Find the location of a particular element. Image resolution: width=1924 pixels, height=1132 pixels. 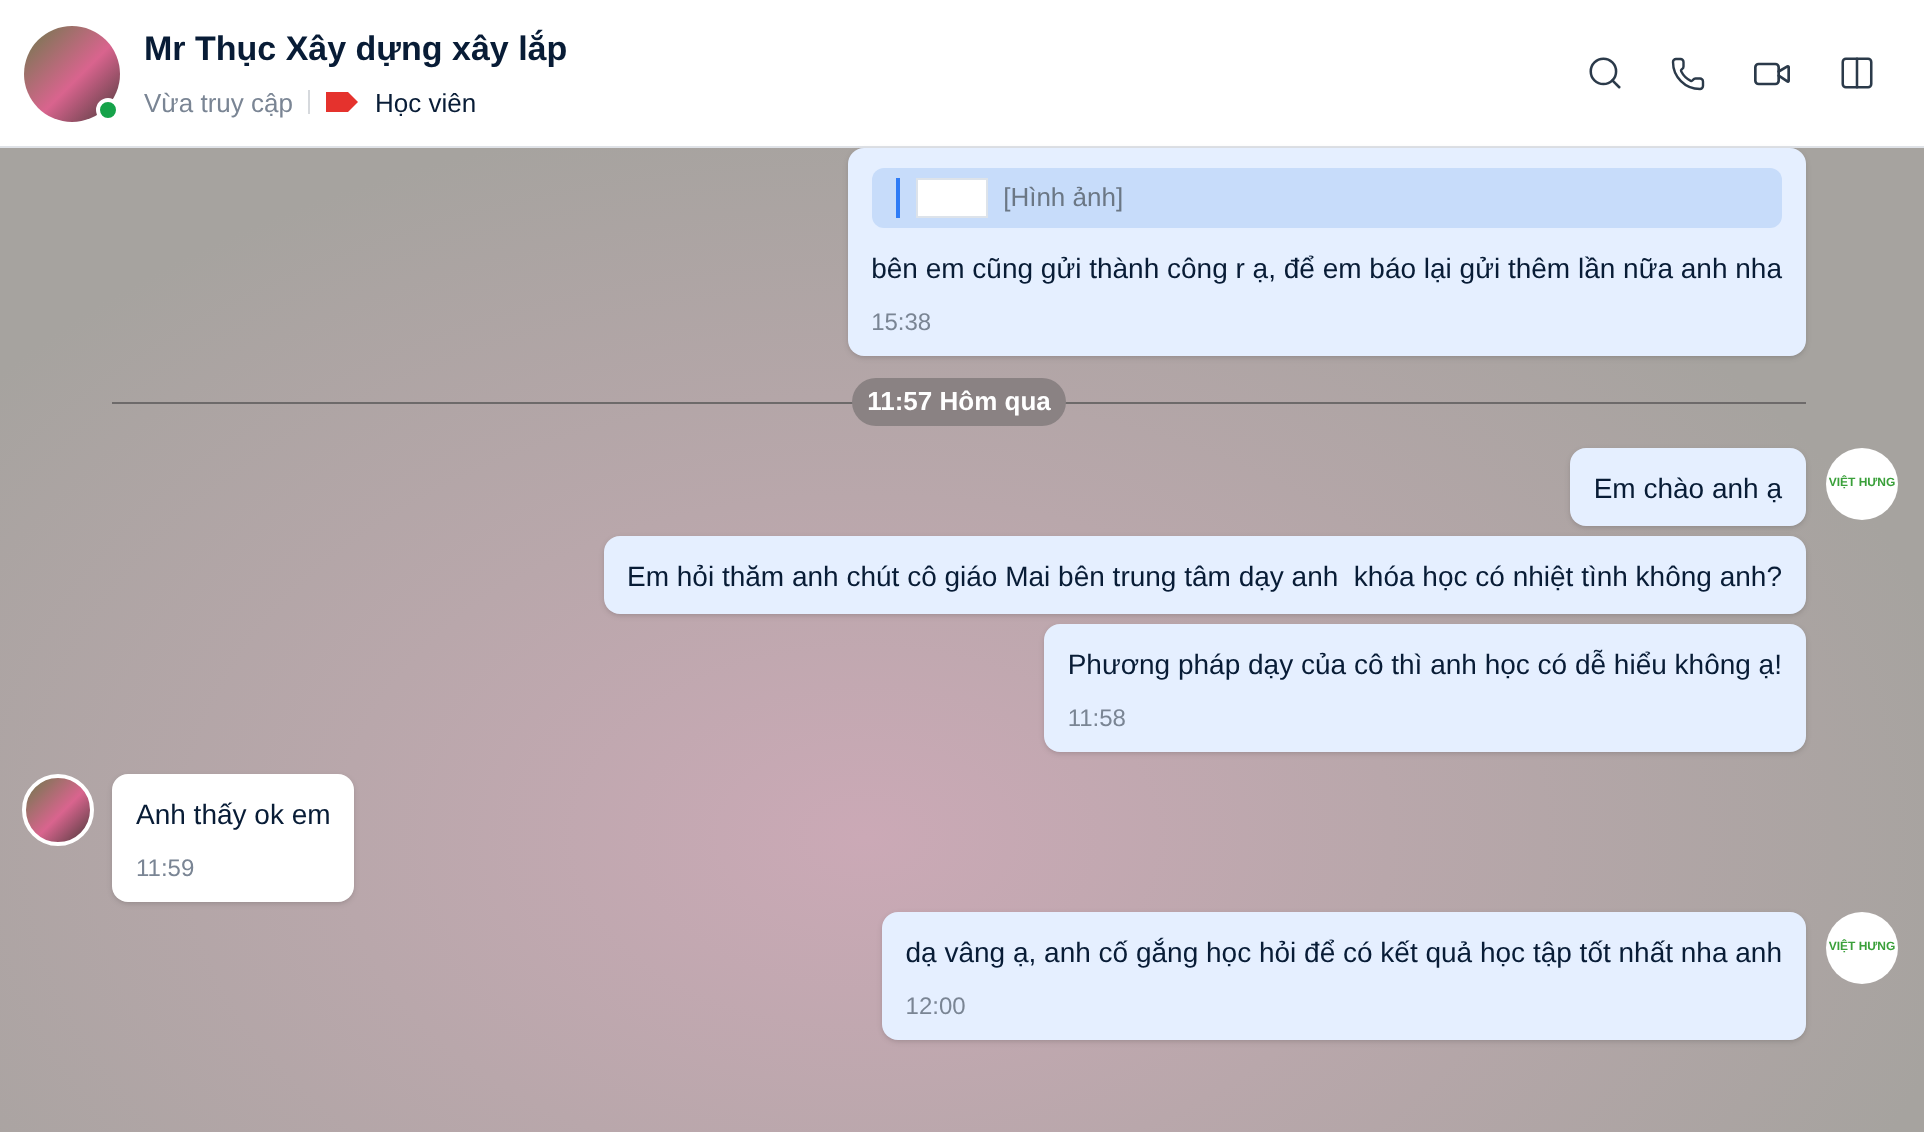

message-time: 11:58 is located at coordinates (1097, 717).